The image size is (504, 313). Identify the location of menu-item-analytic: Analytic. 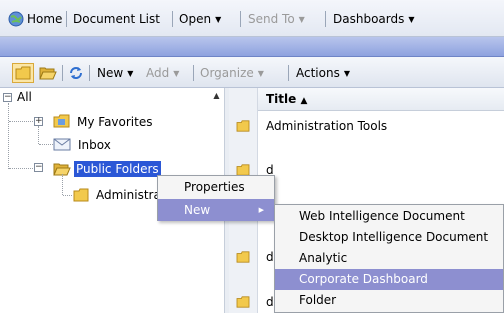
(389, 258).